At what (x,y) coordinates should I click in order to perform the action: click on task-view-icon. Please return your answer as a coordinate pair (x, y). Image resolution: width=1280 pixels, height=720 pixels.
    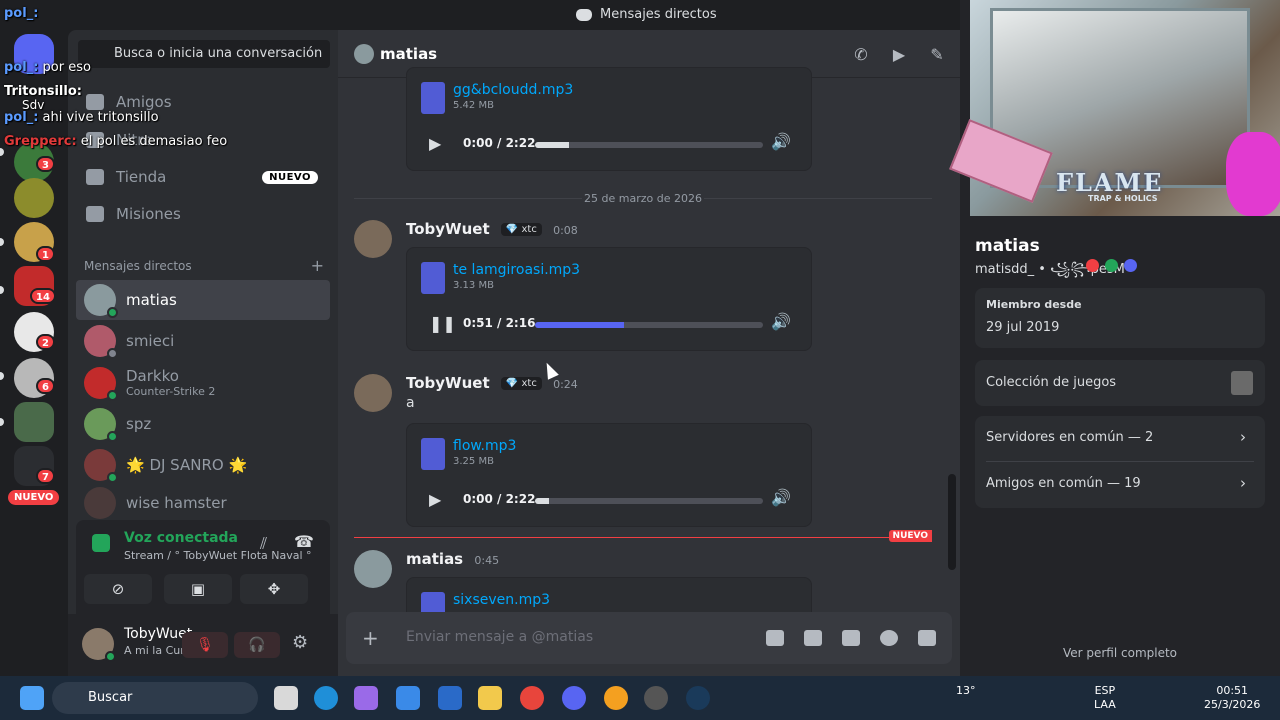
    Looking at the image, I should click on (286, 698).